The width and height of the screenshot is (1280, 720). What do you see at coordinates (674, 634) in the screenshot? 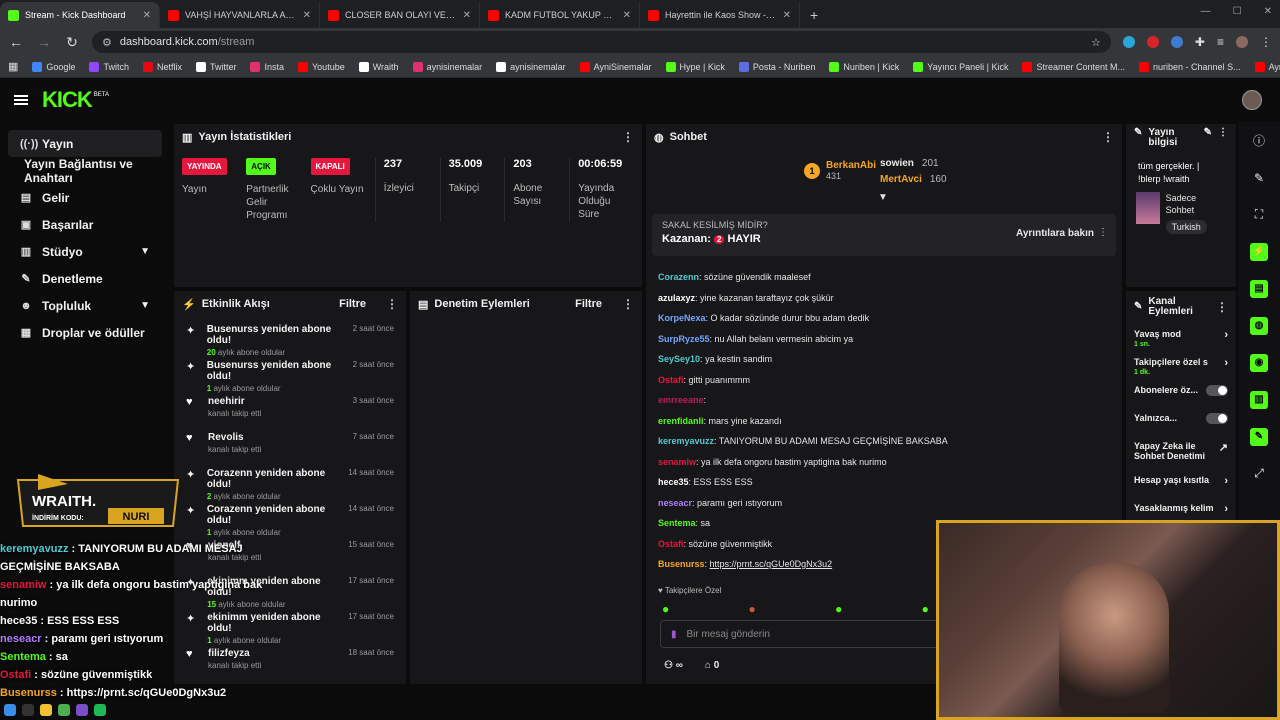
I see `microphone-icon: ▮` at bounding box center [674, 634].